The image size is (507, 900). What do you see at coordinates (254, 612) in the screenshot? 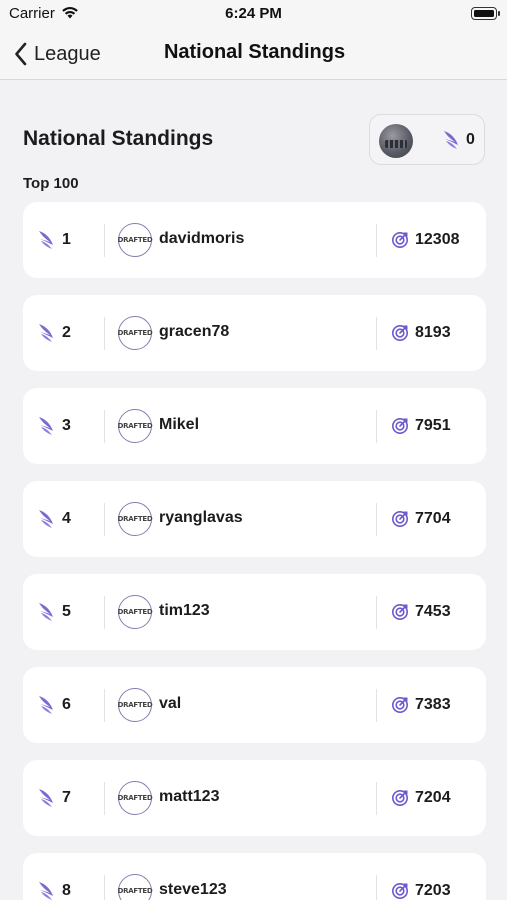
I see `standing-row: 5 DRAFTED tim123 7453` at bounding box center [254, 612].